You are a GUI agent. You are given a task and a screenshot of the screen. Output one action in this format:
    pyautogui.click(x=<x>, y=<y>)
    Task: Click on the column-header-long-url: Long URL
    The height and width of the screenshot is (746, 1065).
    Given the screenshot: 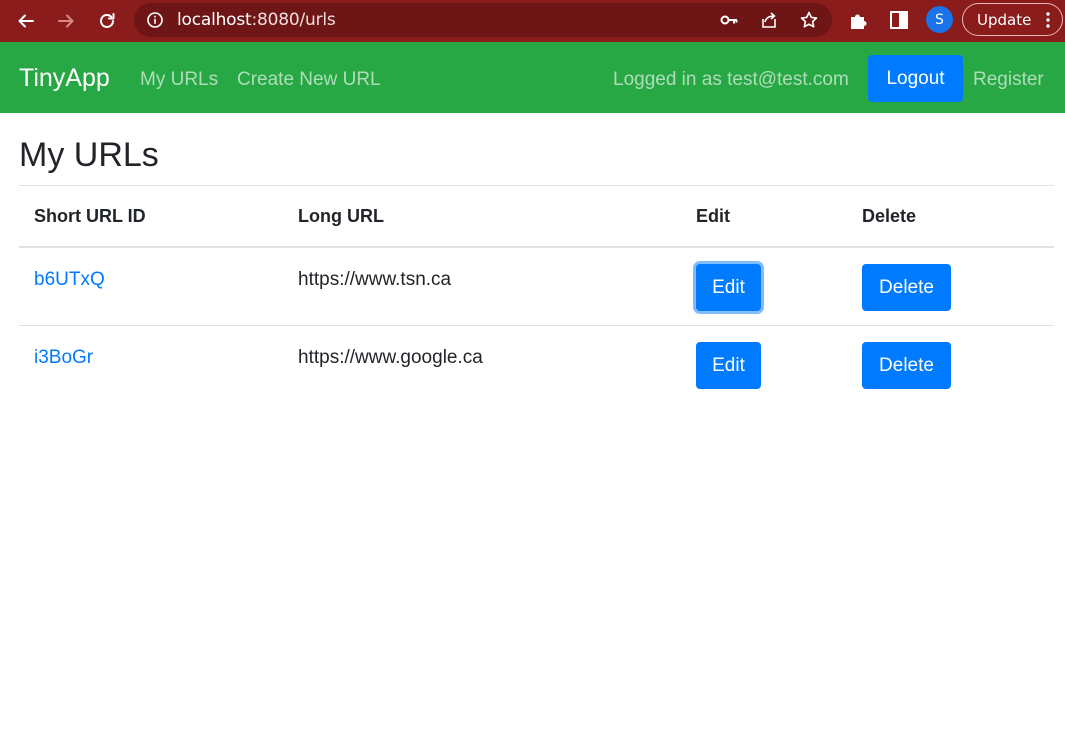 What is the action you would take?
    pyautogui.click(x=341, y=216)
    